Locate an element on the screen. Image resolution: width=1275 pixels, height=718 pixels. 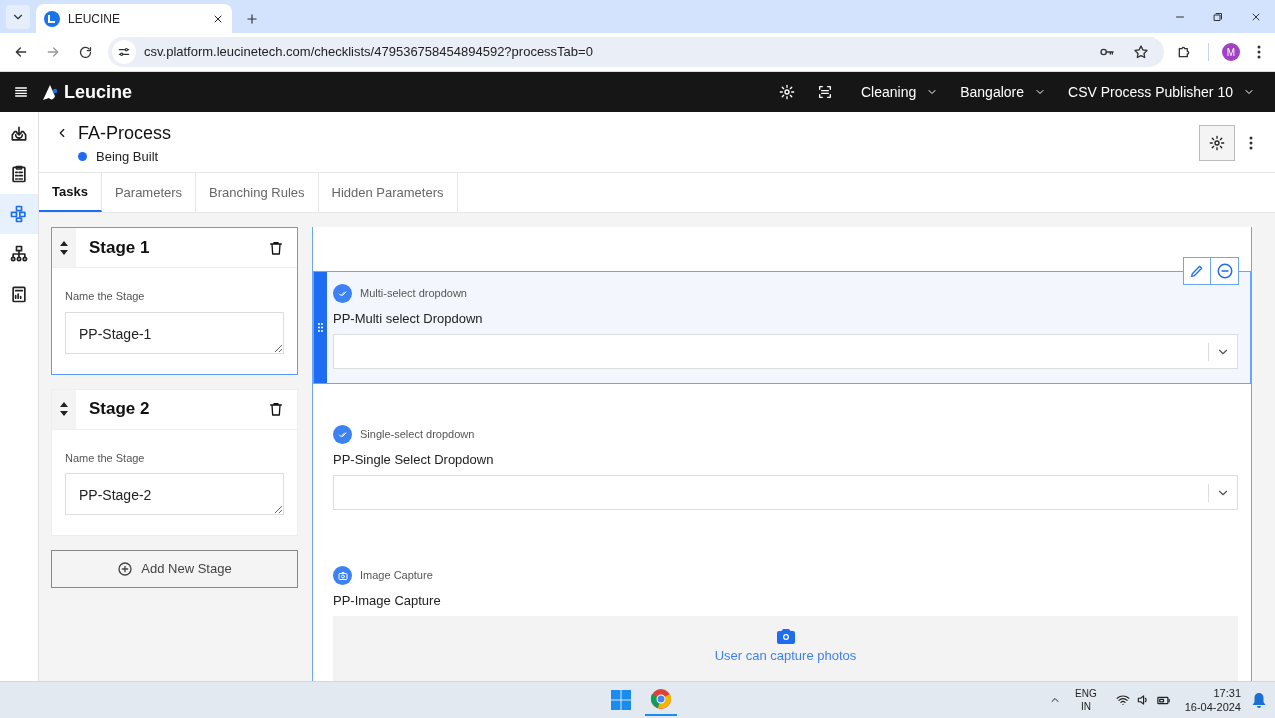
menu-icon is located at coordinates (21, 92).